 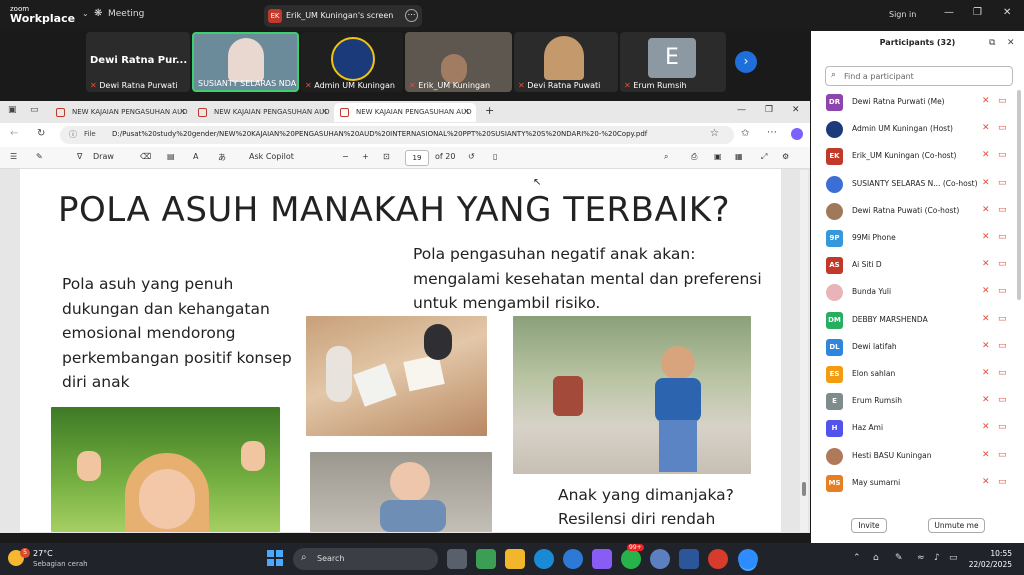 What do you see at coordinates (1019, 195) in the screenshot?
I see `participants-scrollbar` at bounding box center [1019, 195].